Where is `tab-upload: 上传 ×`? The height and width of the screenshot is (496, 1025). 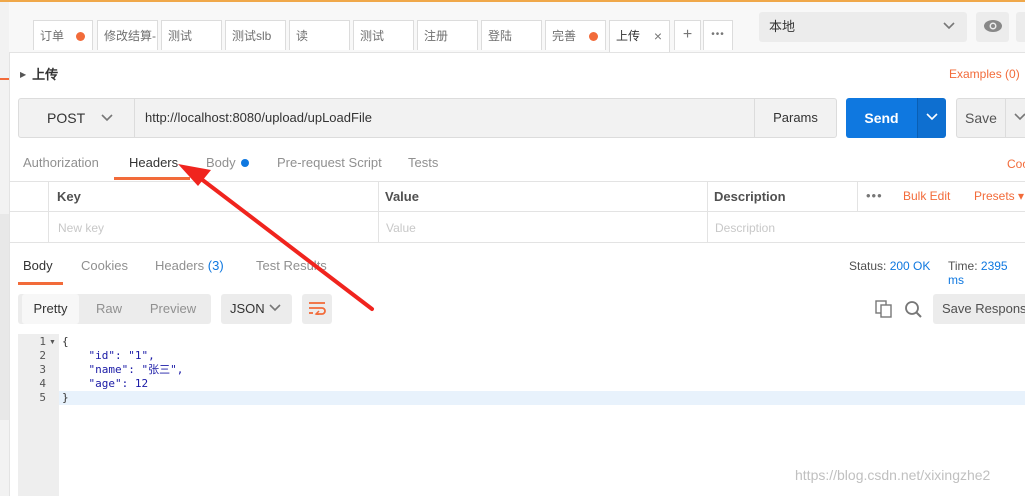
tab-upload: 上传 × is located at coordinates (639, 36).